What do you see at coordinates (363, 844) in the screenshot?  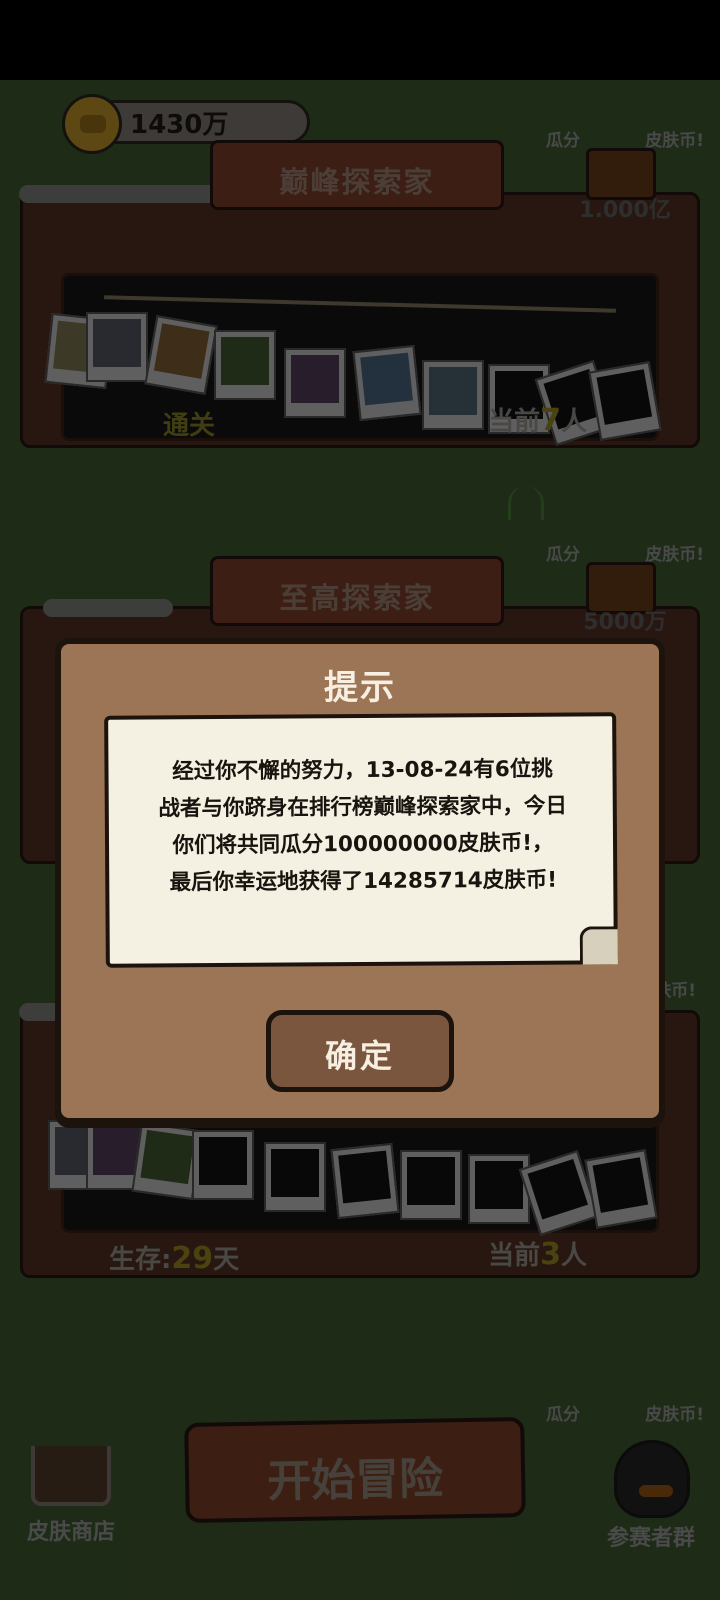 I see `message-line: 你们将共同瓜分100000000皮肤币!，` at bounding box center [363, 844].